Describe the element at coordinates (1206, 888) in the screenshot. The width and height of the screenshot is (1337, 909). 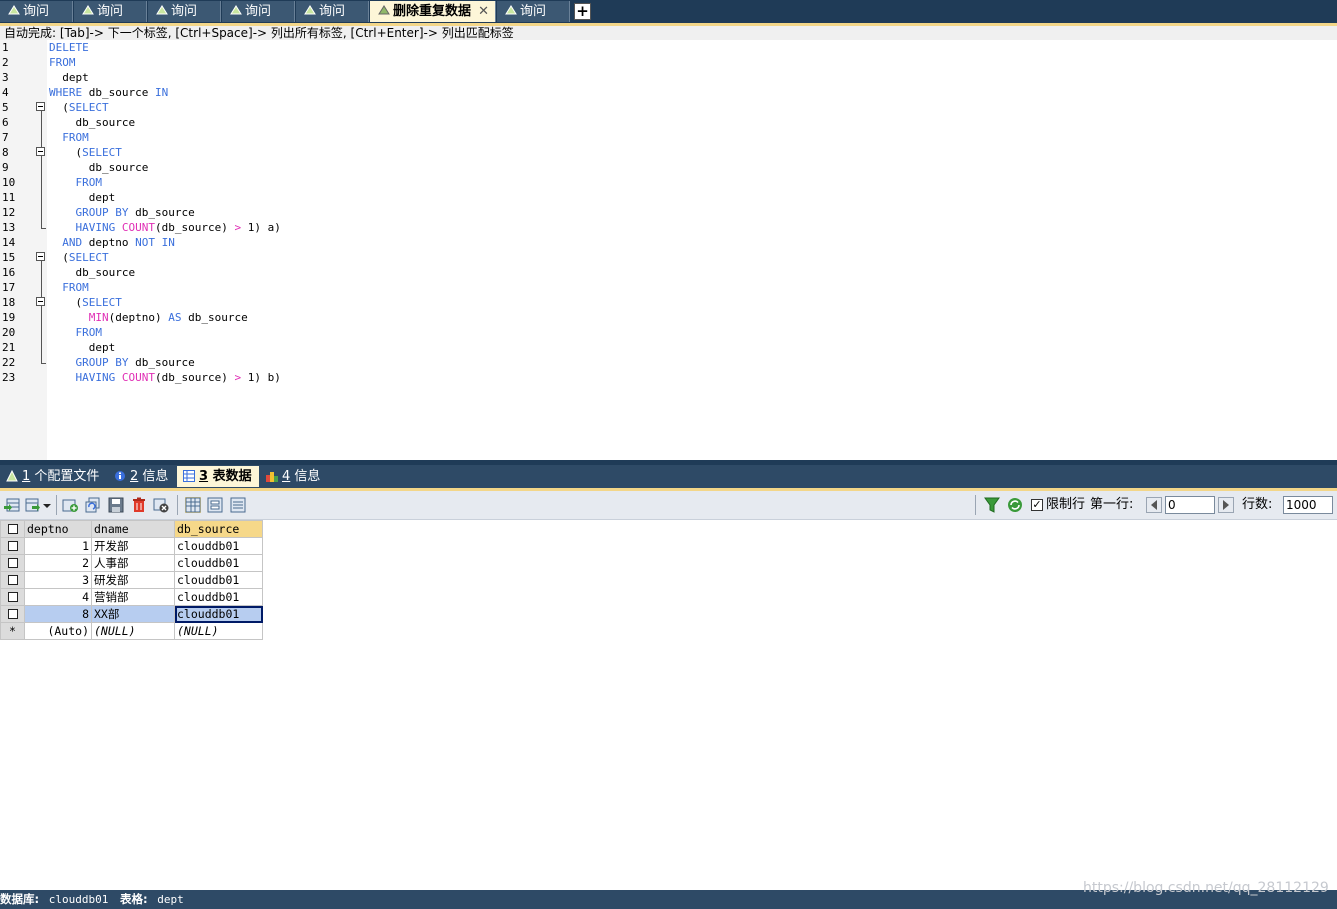
I see `watermark: https://blog.csdn.net/qq_28112129` at that location.